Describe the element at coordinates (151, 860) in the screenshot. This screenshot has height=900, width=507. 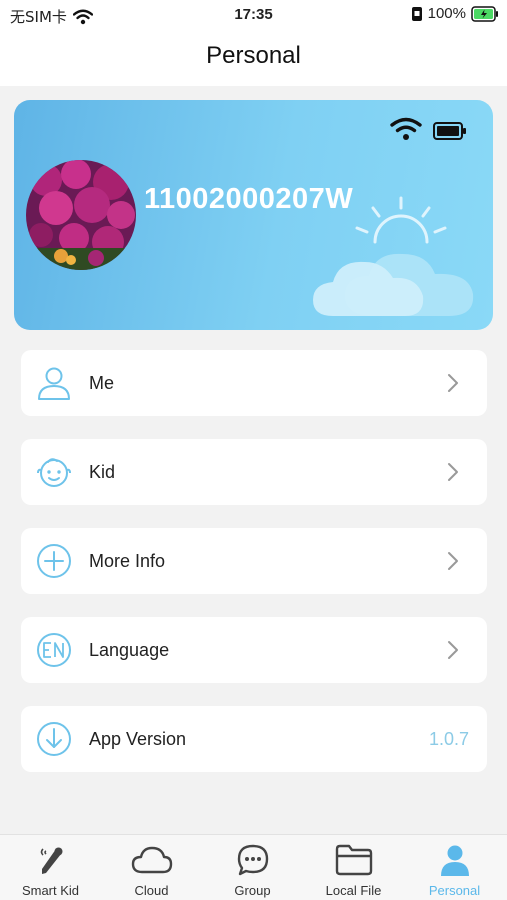
I see `cloud-icon` at that location.